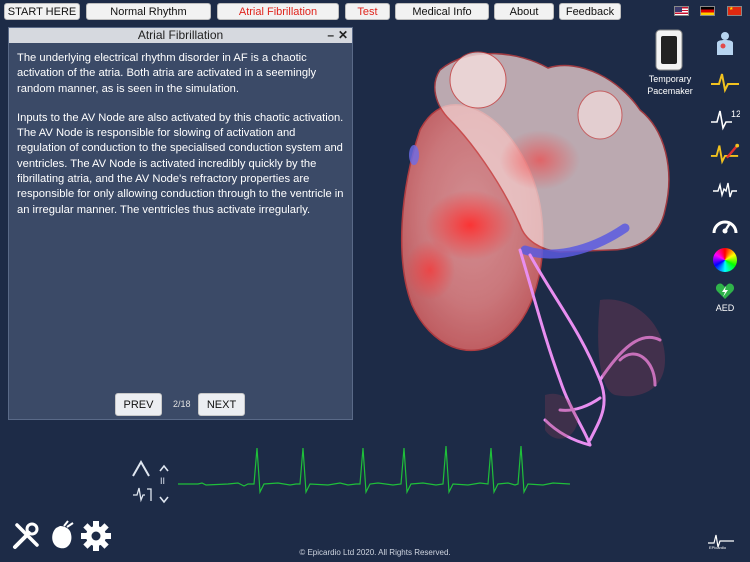 The image size is (750, 562). Describe the element at coordinates (725, 260) in the screenshot. I see `color-wheel-icon` at that location.